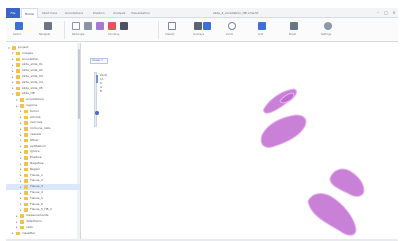 Image resolution: width=406 pixels, height=241 pixels. I want to click on ribbon-group-select: Select, so click(19, 30).